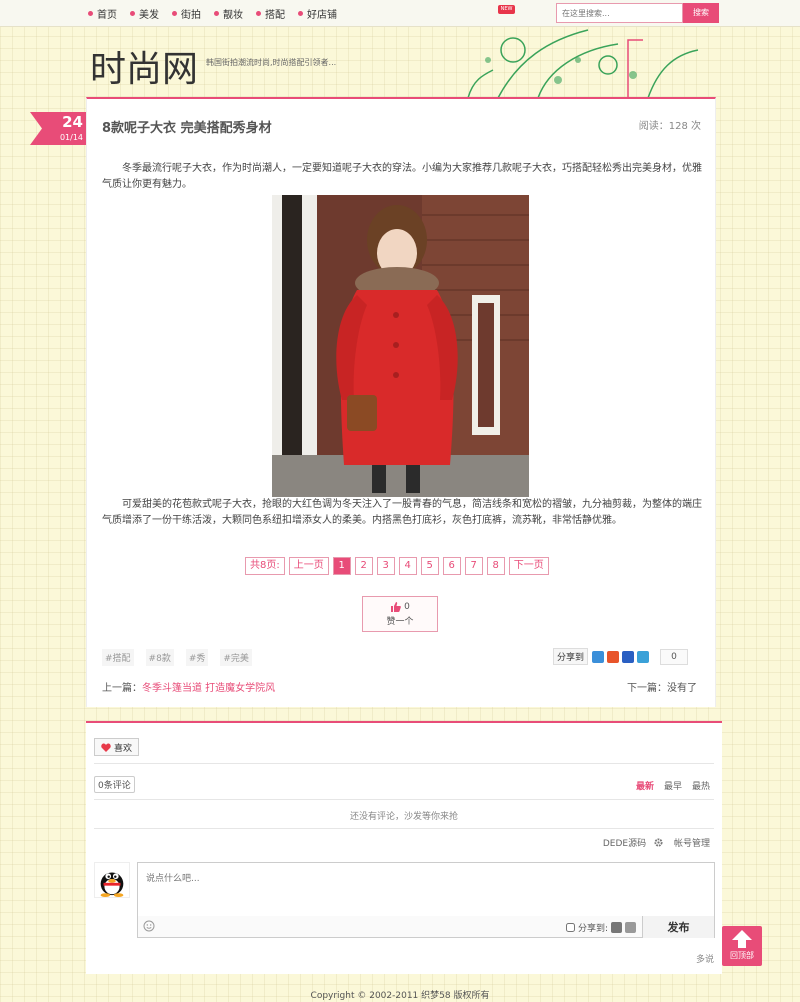  I want to click on share-checkbox, so click(570, 927).